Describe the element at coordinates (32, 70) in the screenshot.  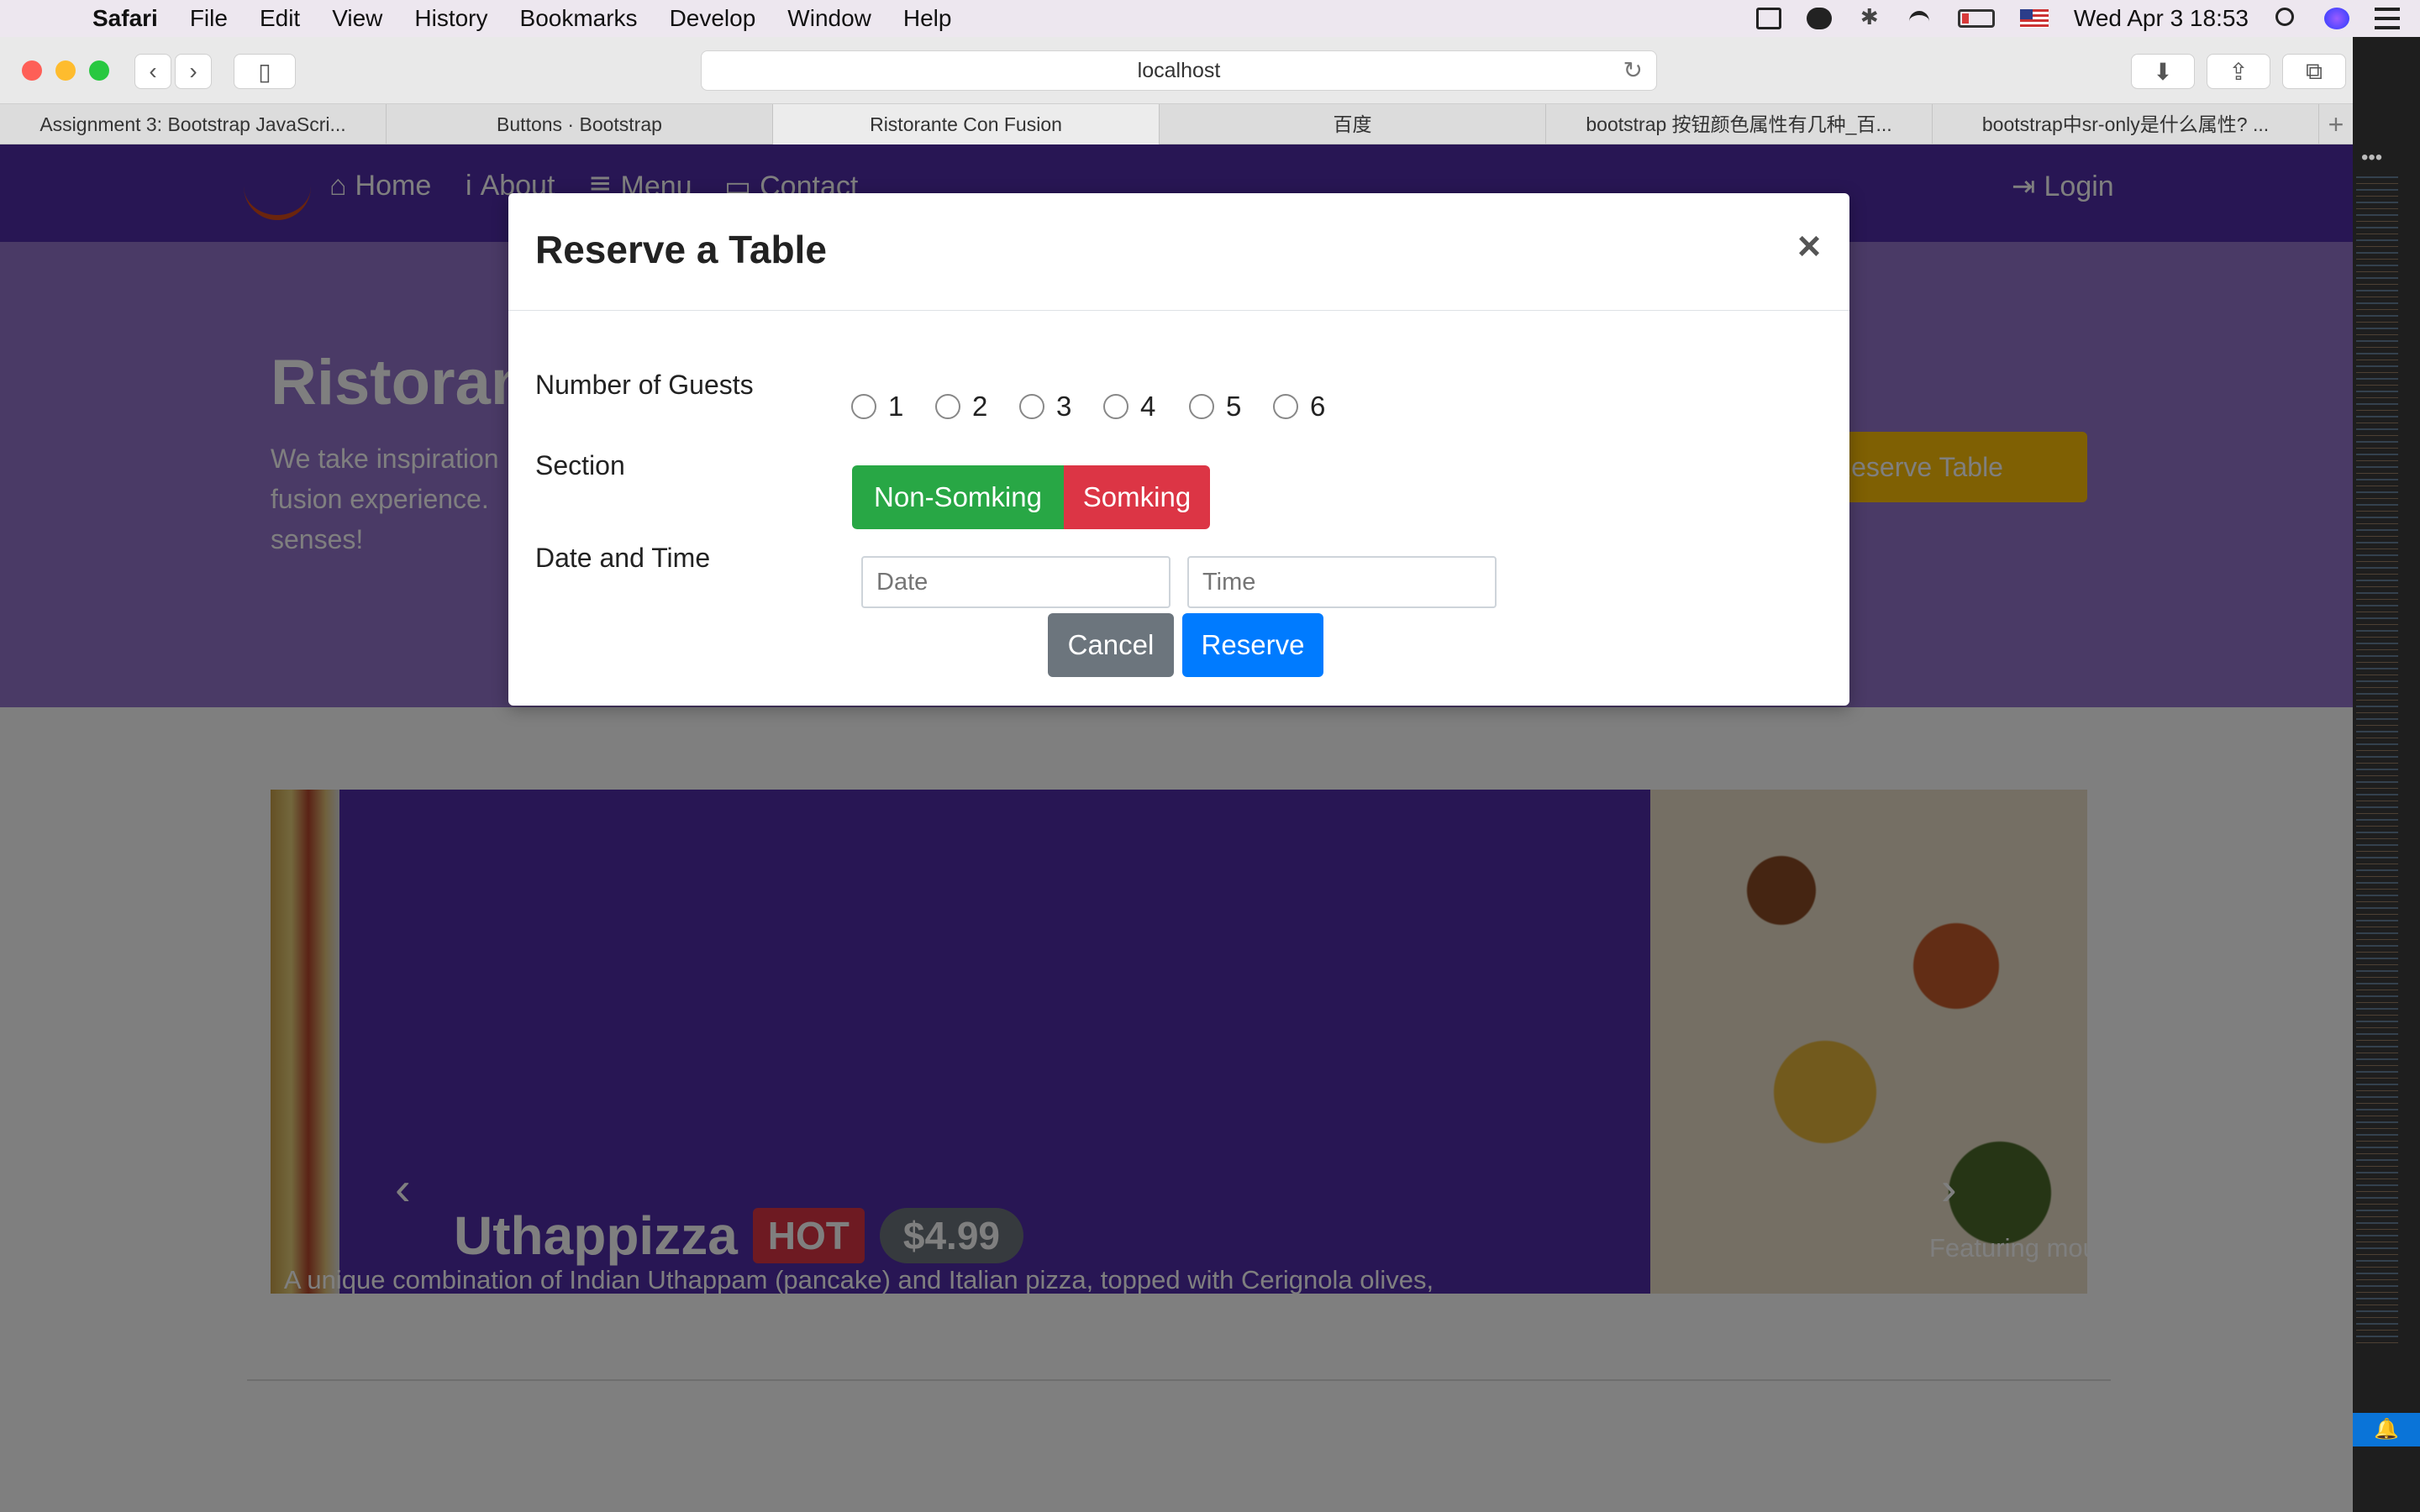
I see `close-window-button` at that location.